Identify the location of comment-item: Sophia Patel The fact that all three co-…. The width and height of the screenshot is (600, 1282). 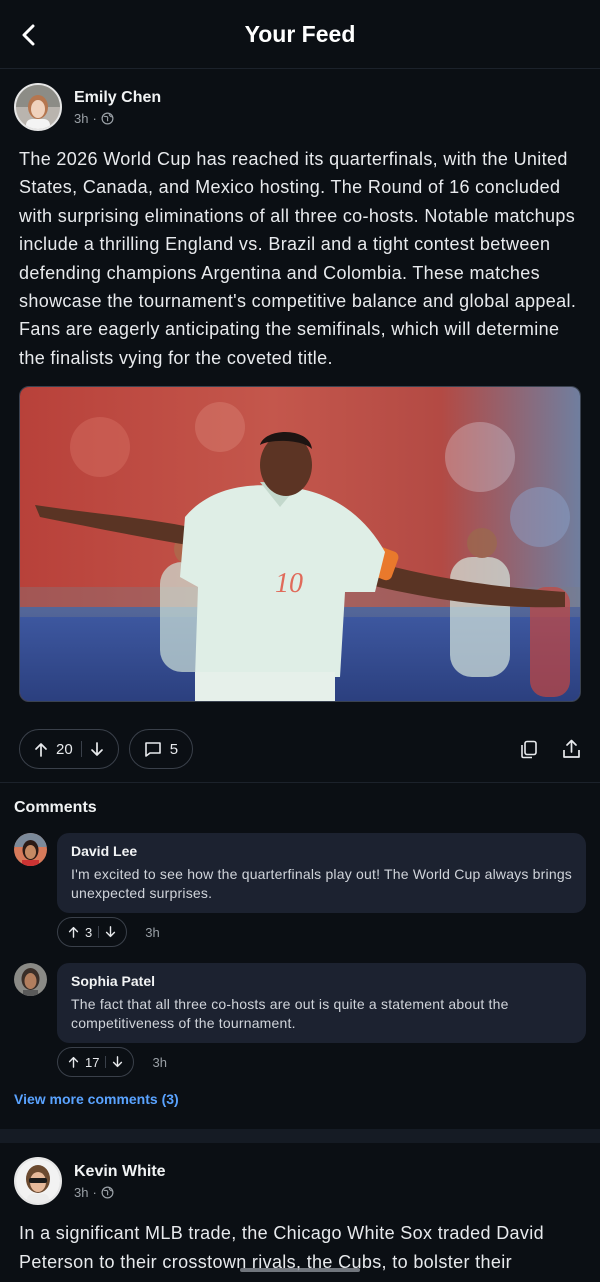
(300, 1020).